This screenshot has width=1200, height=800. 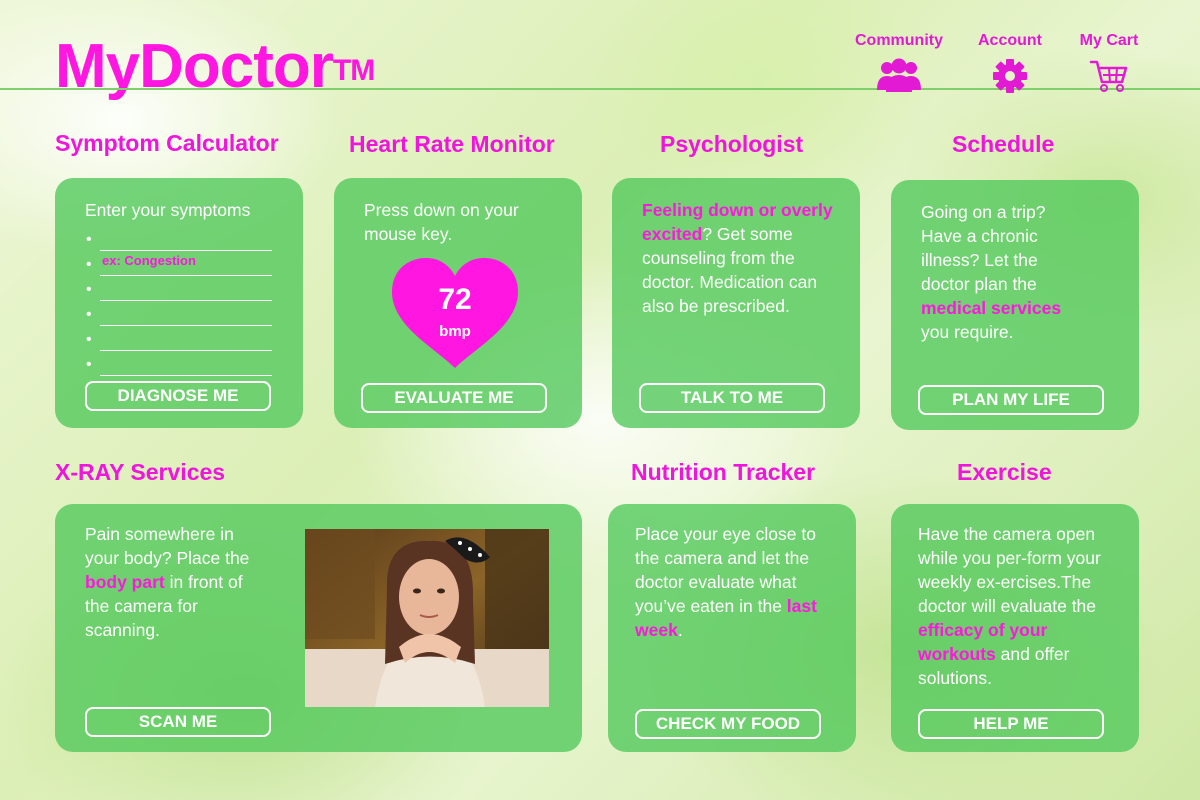 I want to click on evaluate-me-button: EVALUATE ME, so click(x=454, y=398).